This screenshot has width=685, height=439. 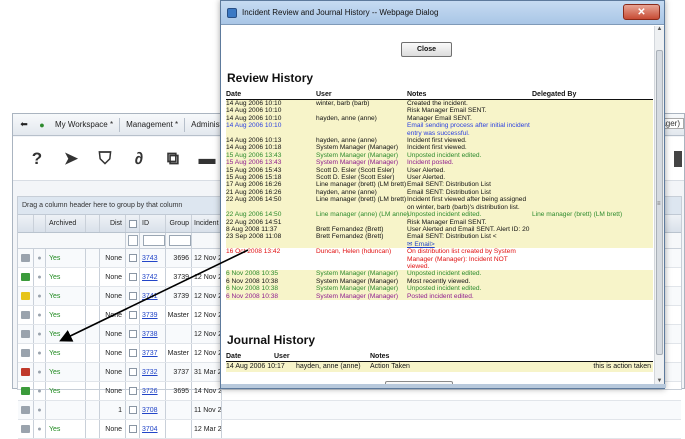 I want to click on review-cell-user: Brett Fernandez (Brett), so click(x=350, y=229).